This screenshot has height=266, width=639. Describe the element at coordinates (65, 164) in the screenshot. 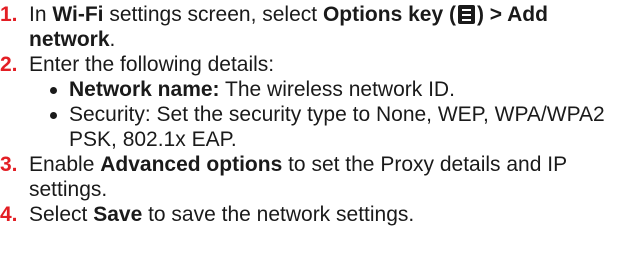

I see `step-text: Enable` at that location.